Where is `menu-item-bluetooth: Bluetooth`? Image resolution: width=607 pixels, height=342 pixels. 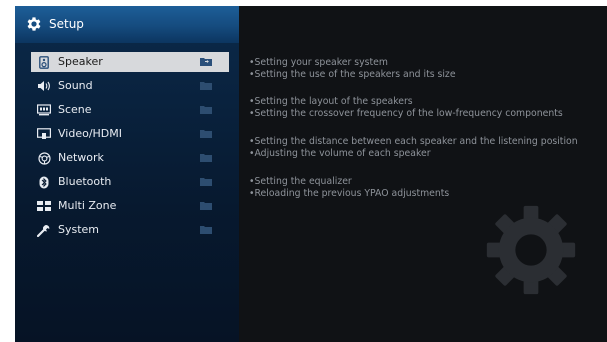 menu-item-bluetooth: Bluetooth is located at coordinates (130, 182).